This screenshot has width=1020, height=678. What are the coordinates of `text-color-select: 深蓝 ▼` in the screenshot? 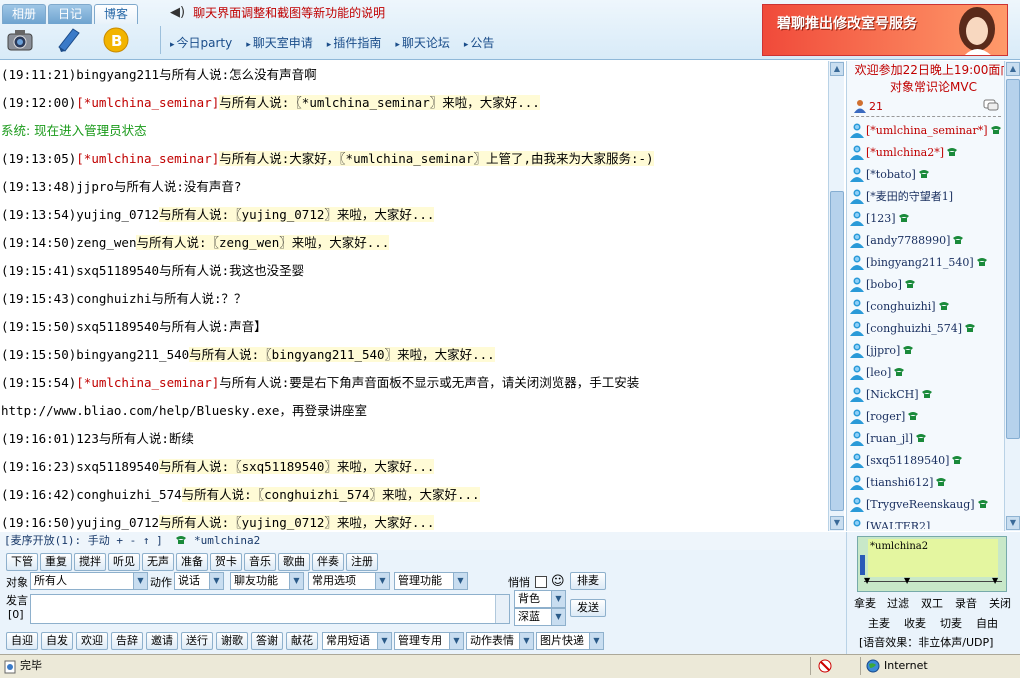 It's located at (540, 617).